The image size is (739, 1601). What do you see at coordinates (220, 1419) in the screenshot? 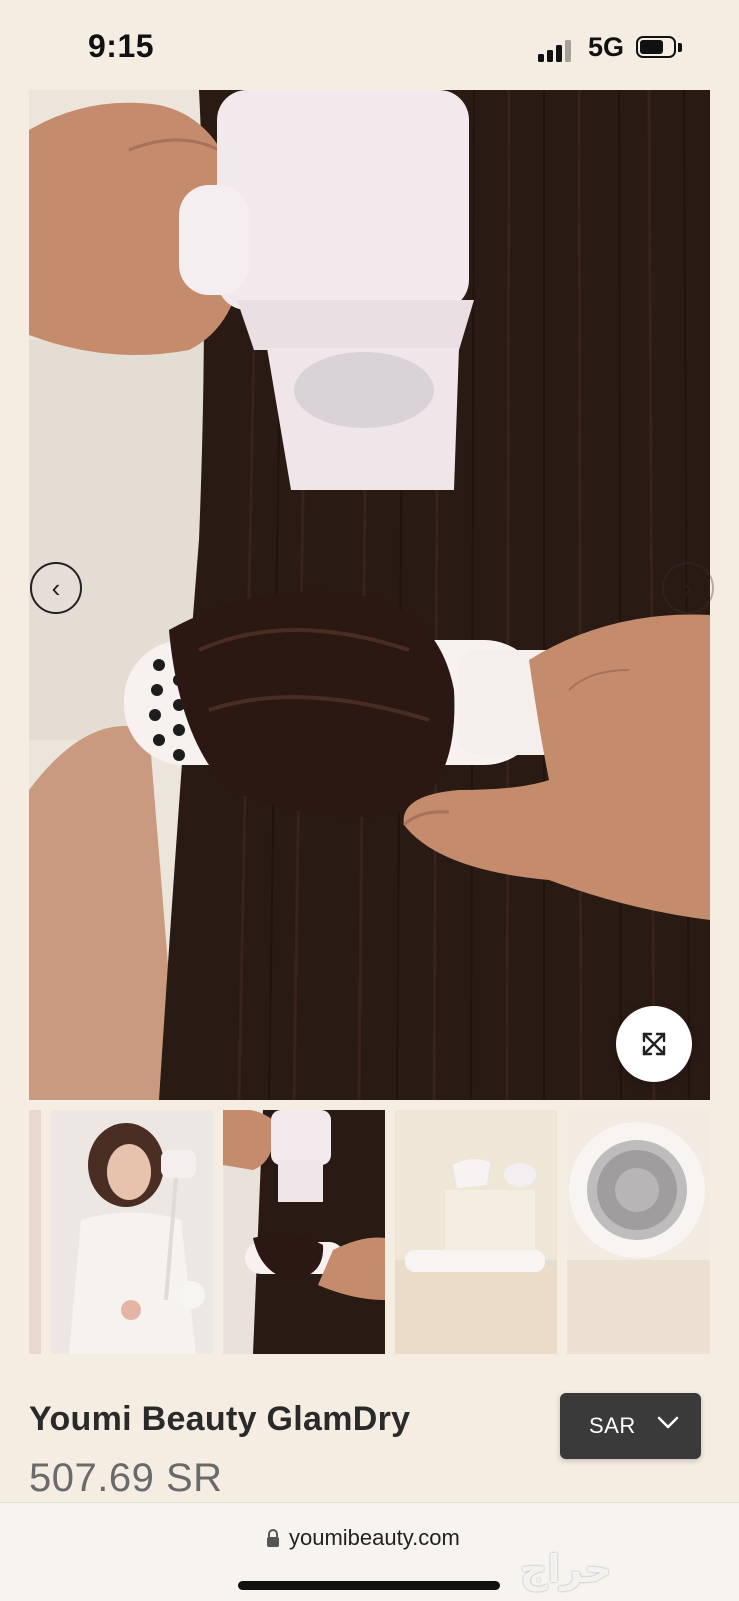
I see `product-title: Youmi Beauty GlamDry` at bounding box center [220, 1419].